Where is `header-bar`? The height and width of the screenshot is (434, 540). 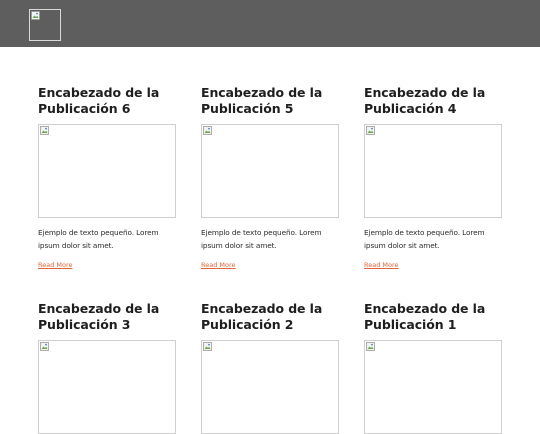 header-bar is located at coordinates (270, 23).